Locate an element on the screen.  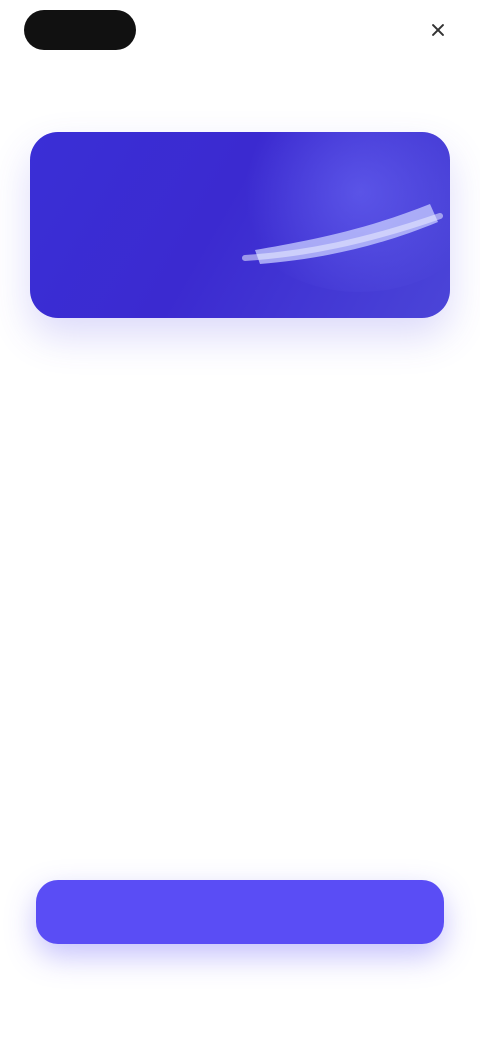
skip-button is located at coordinates (398, 30).